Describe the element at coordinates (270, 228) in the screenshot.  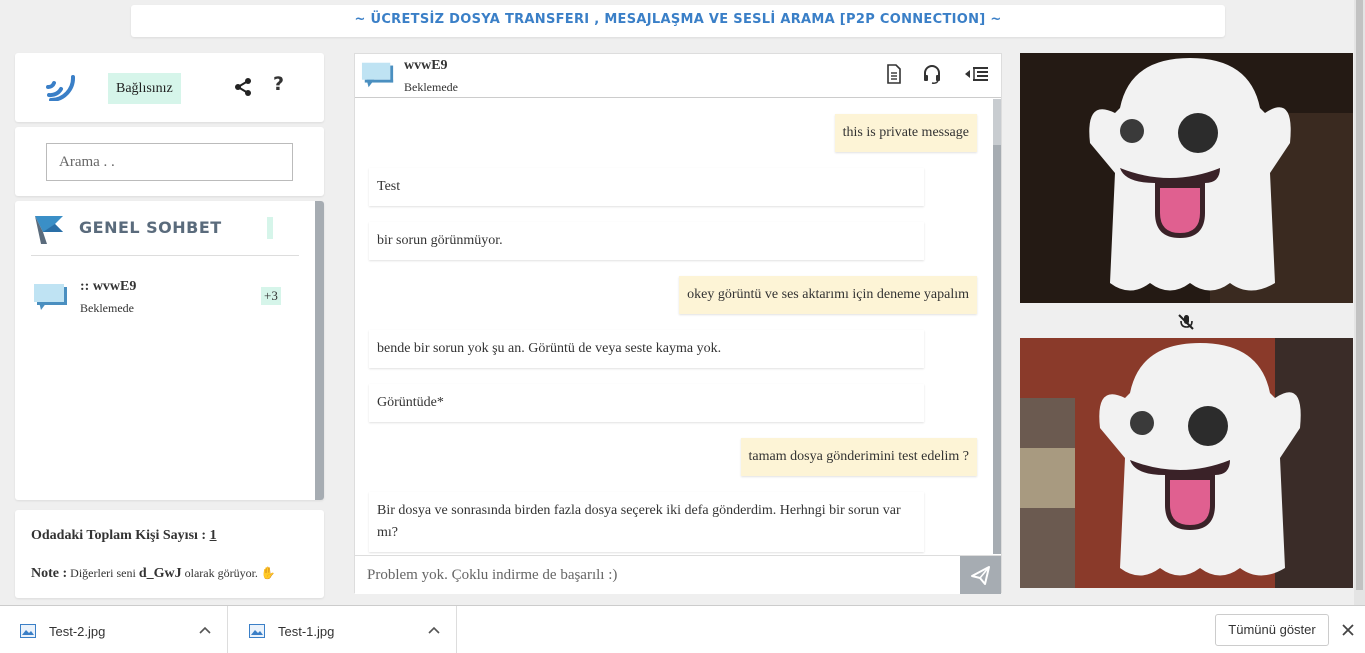
I see `room-indicator` at that location.